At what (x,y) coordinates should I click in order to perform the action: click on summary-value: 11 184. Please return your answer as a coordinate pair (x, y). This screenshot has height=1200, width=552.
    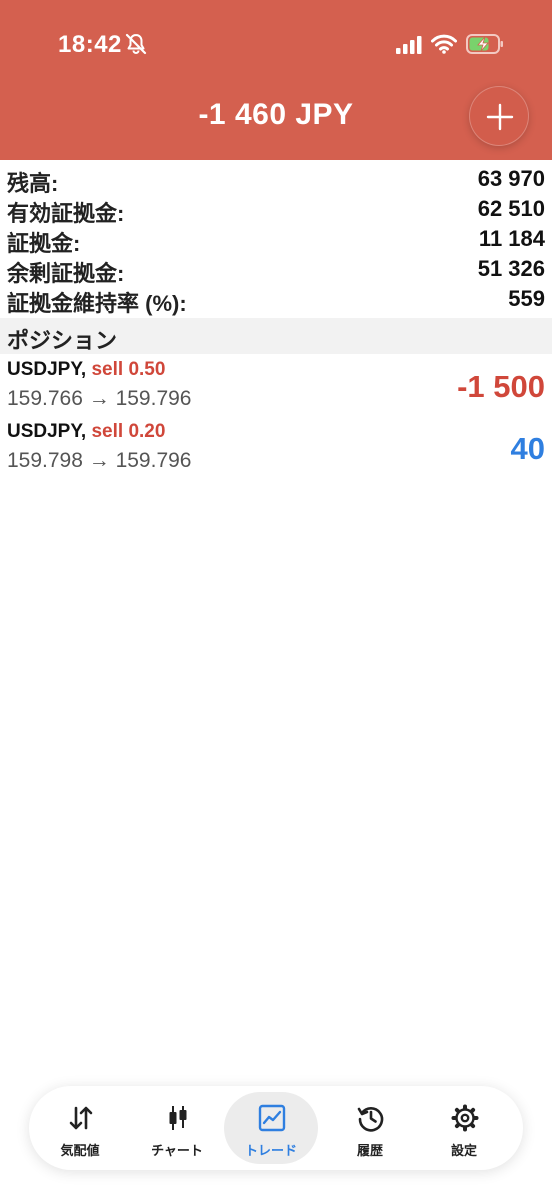
    Looking at the image, I should click on (511, 238).